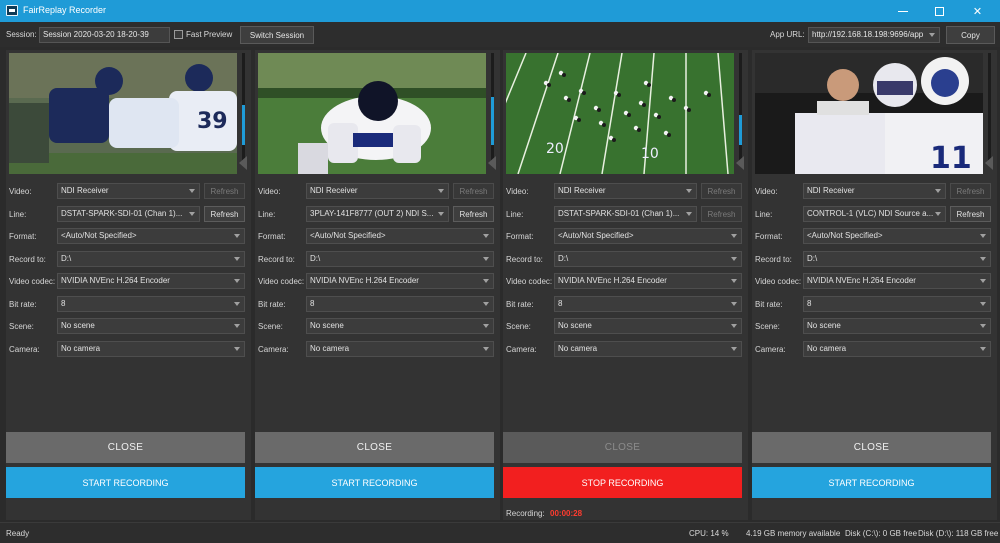  What do you see at coordinates (212, 121) in the screenshot?
I see `svg-text: 39` at bounding box center [212, 121].